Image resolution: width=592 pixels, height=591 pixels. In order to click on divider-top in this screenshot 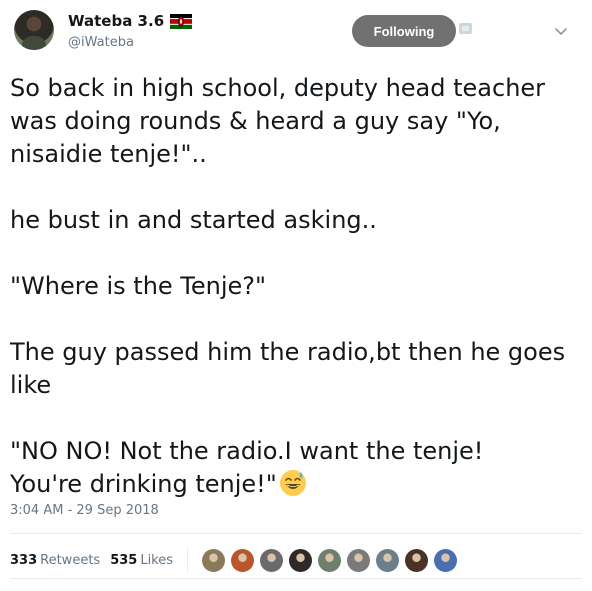, I will do `click(296, 533)`.